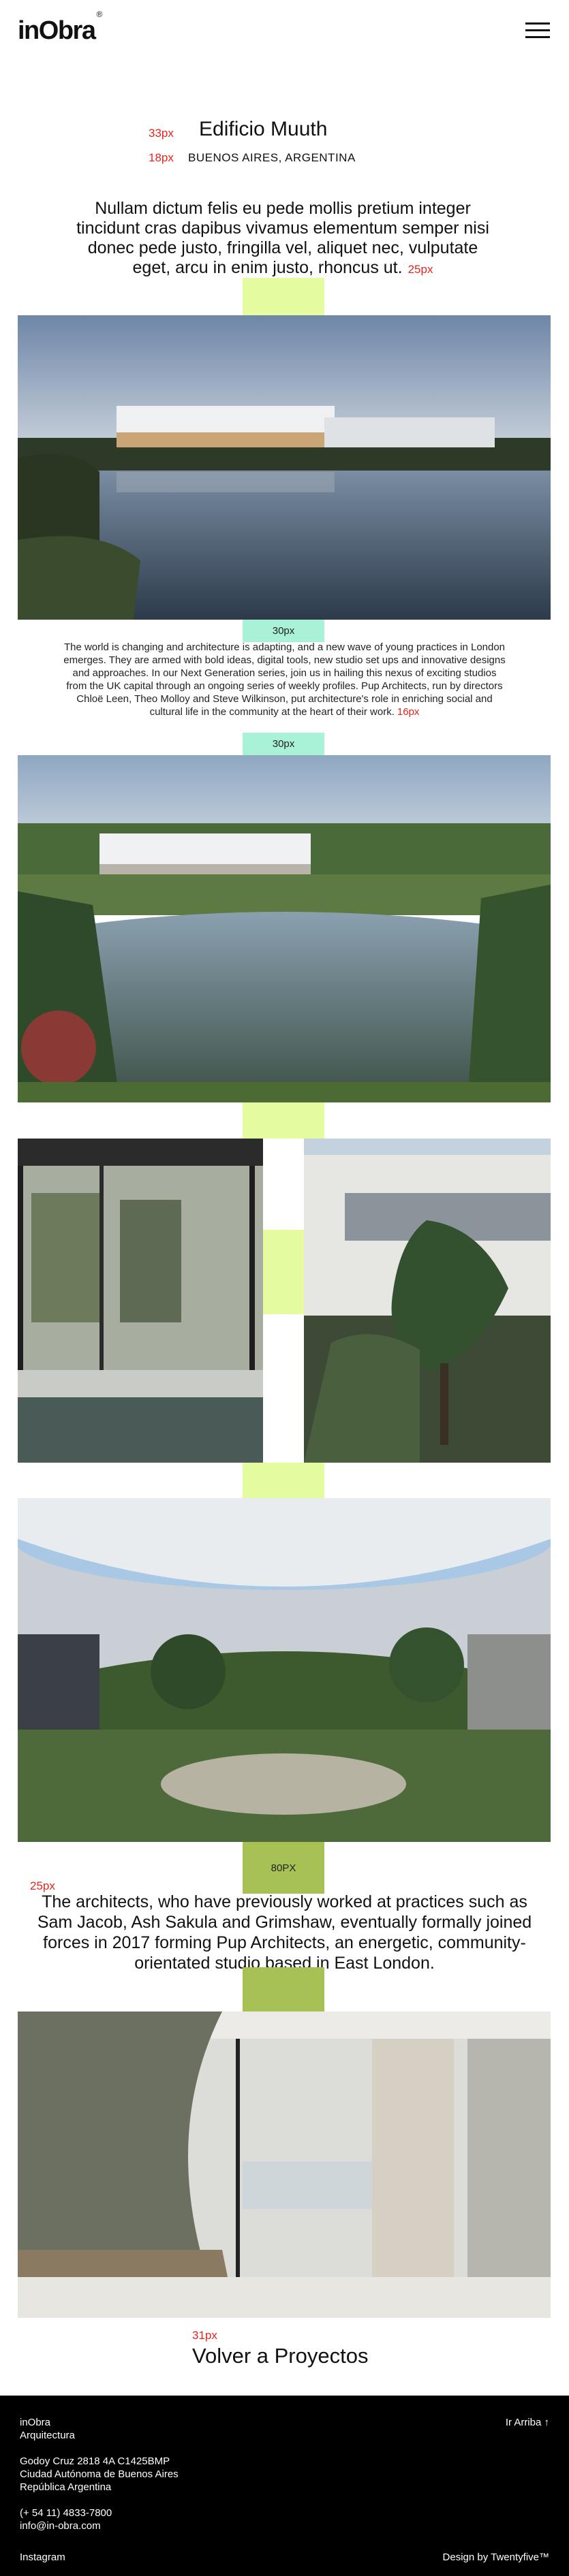 Image resolution: width=569 pixels, height=2576 pixels. Describe the element at coordinates (537, 30) in the screenshot. I see `hamburger-menu-icon` at that location.